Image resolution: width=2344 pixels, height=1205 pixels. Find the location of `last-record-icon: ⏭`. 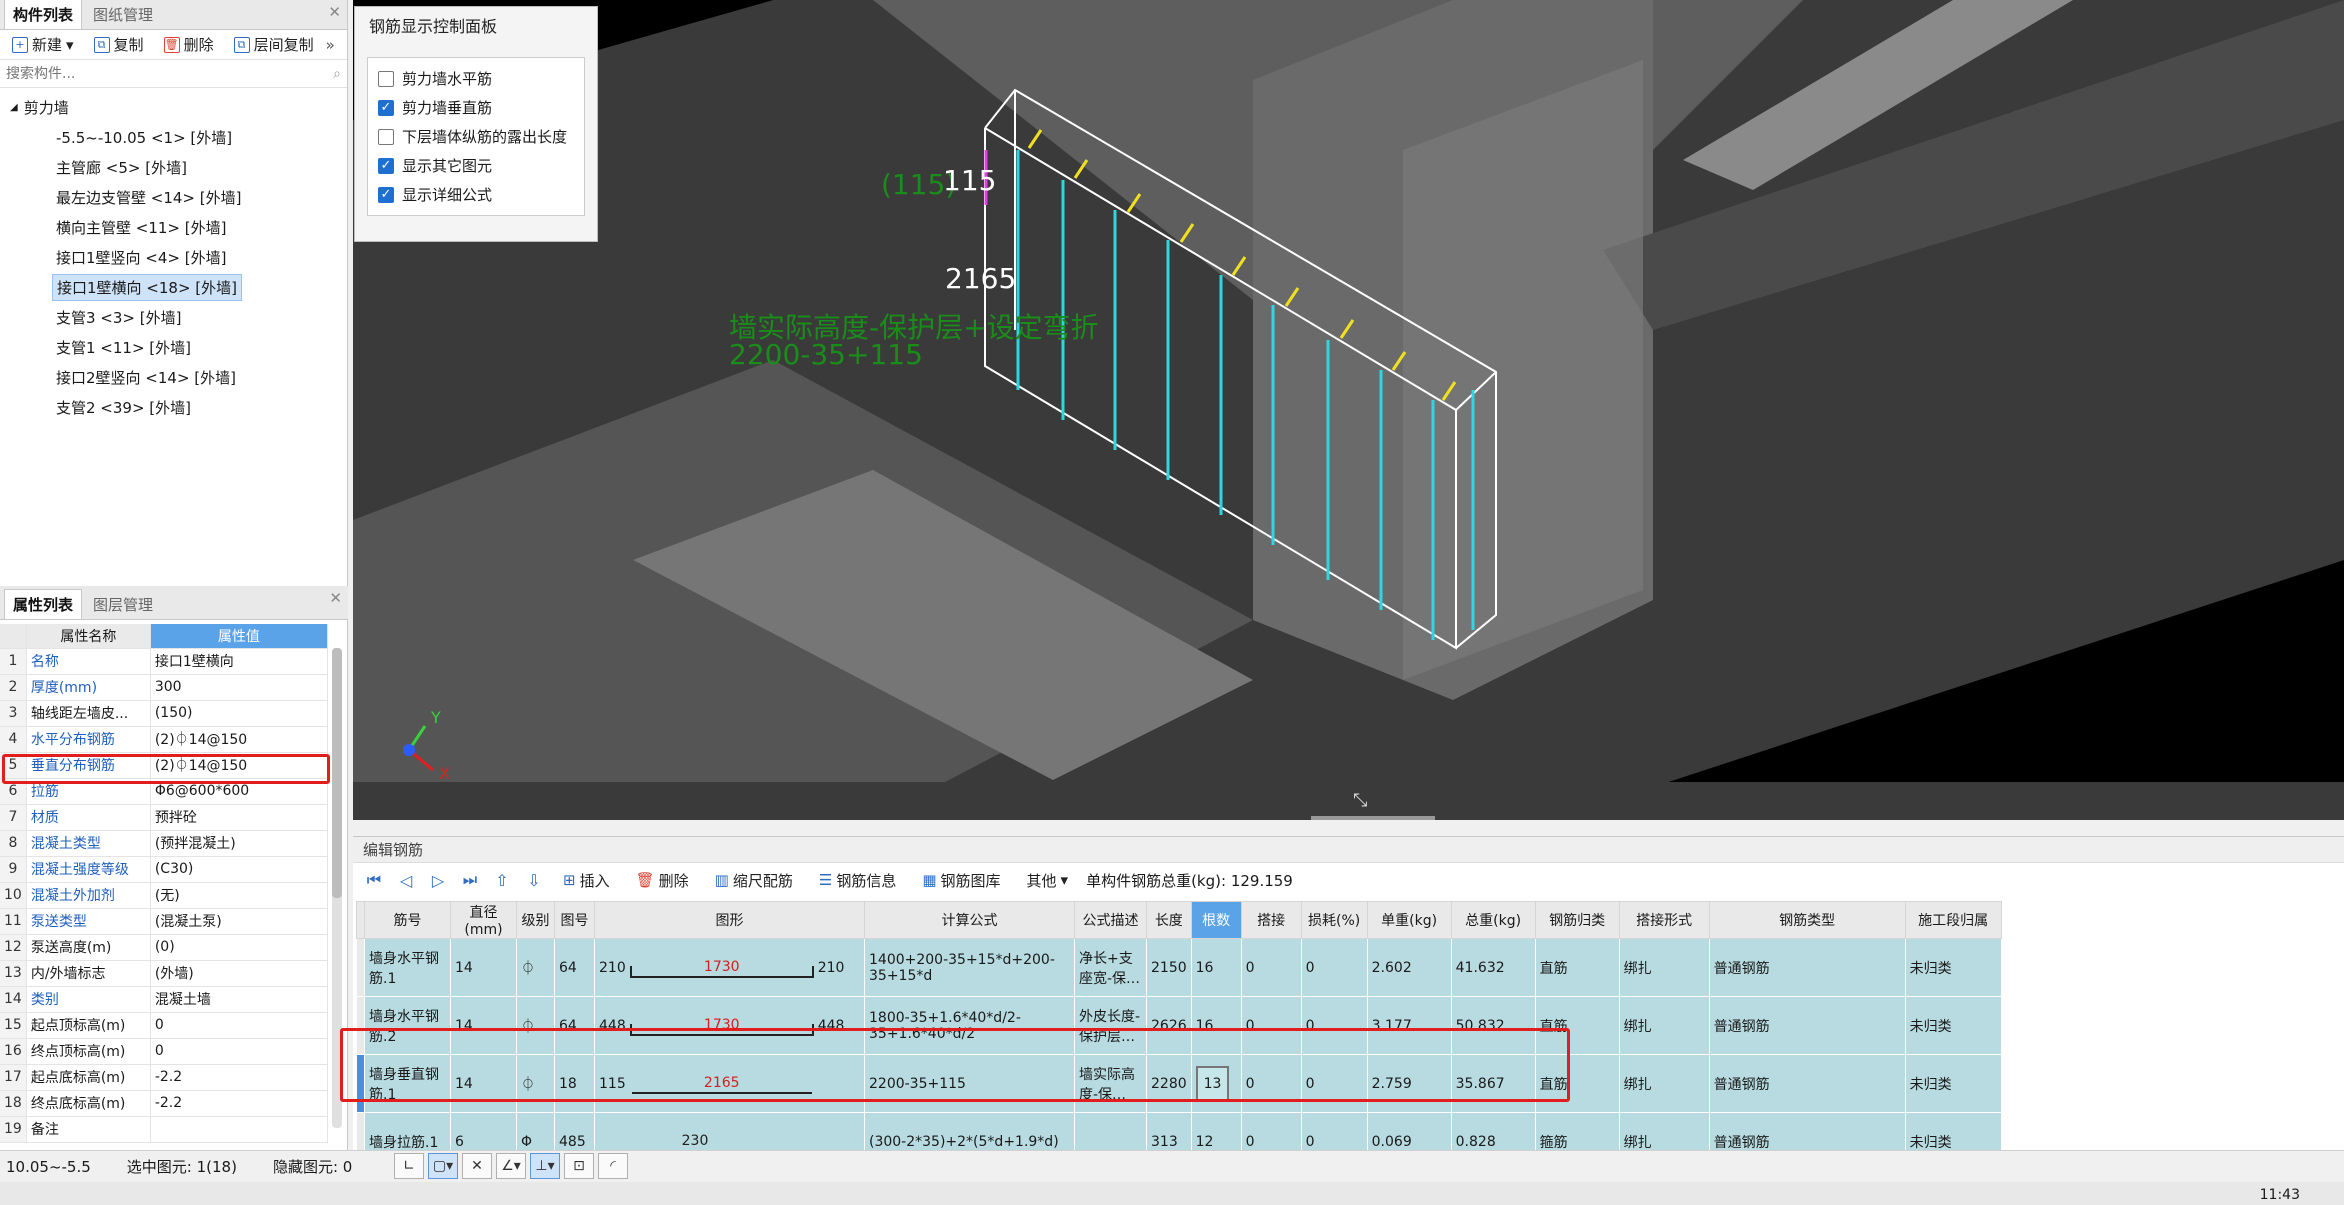

last-record-icon: ⏭ is located at coordinates (470, 880).